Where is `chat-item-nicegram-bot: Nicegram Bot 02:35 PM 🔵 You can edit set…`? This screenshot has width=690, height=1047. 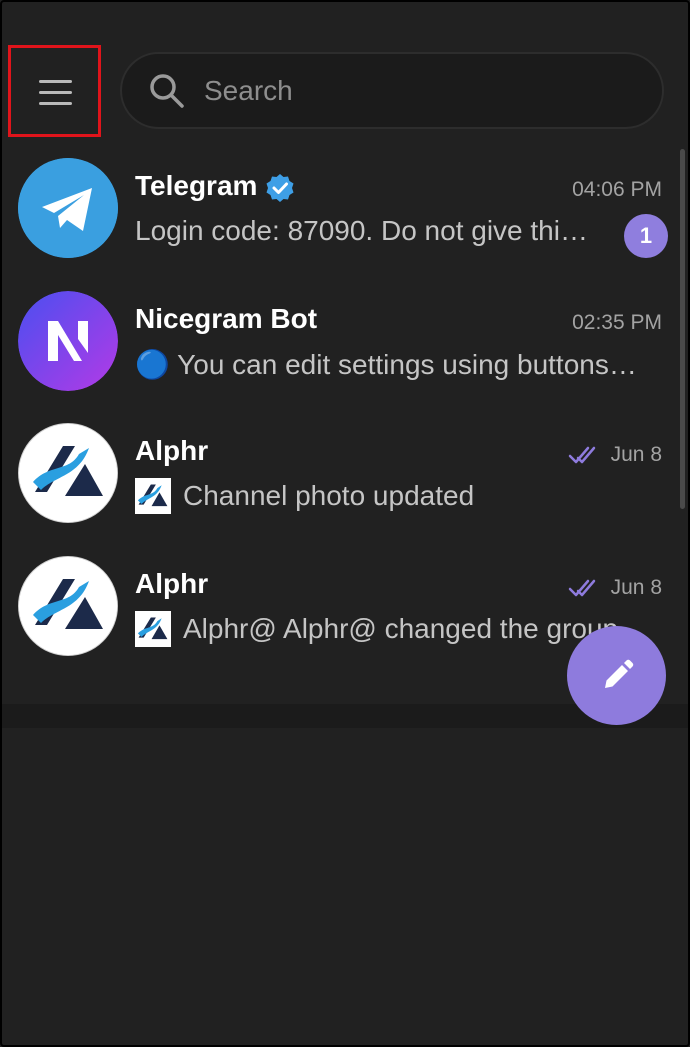 chat-item-nicegram-bot: Nicegram Bot 02:35 PM 🔵 You can edit set… is located at coordinates (345, 341).